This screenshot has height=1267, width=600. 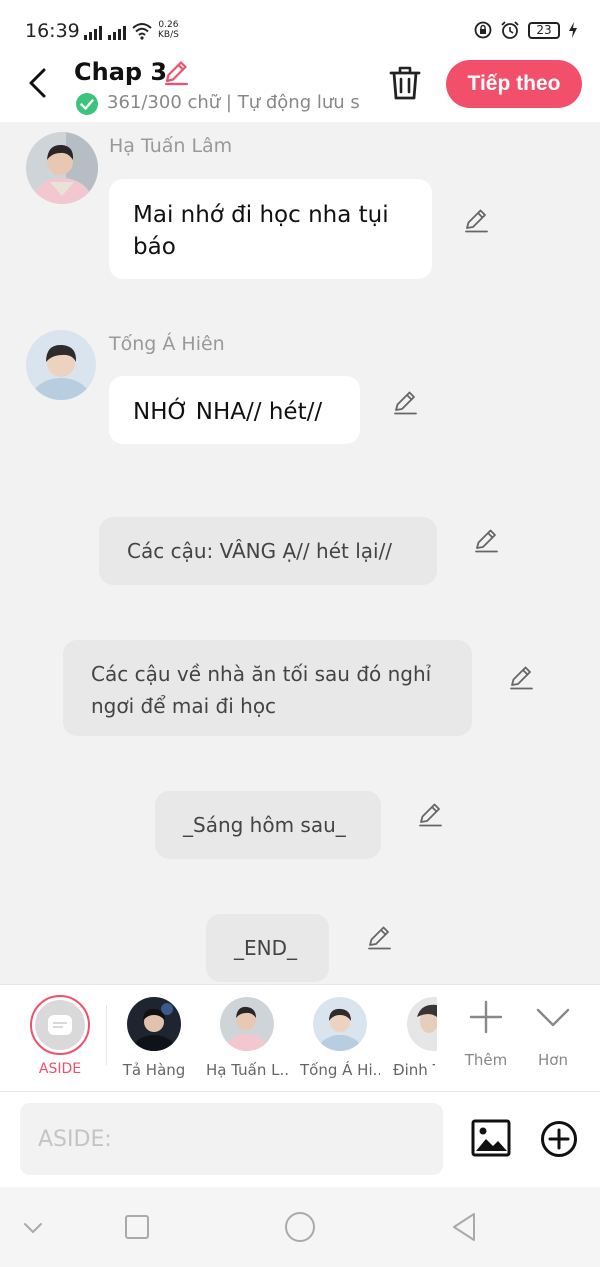 What do you see at coordinates (340, 1024) in the screenshot?
I see `character-avatar-tong-a-hien` at bounding box center [340, 1024].